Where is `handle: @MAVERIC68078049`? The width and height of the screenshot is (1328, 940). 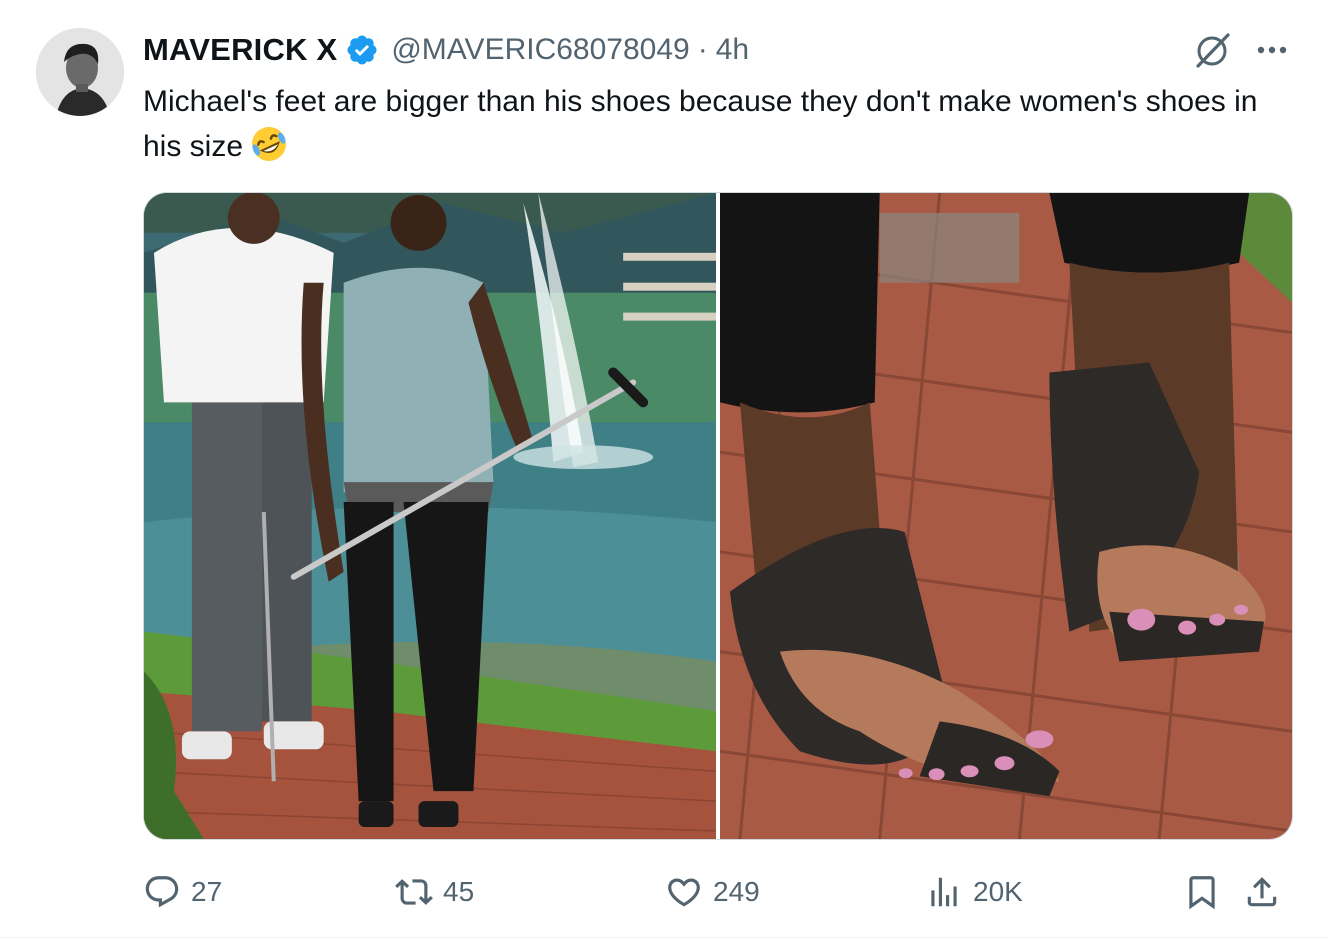 handle: @MAVERIC68078049 is located at coordinates (540, 50).